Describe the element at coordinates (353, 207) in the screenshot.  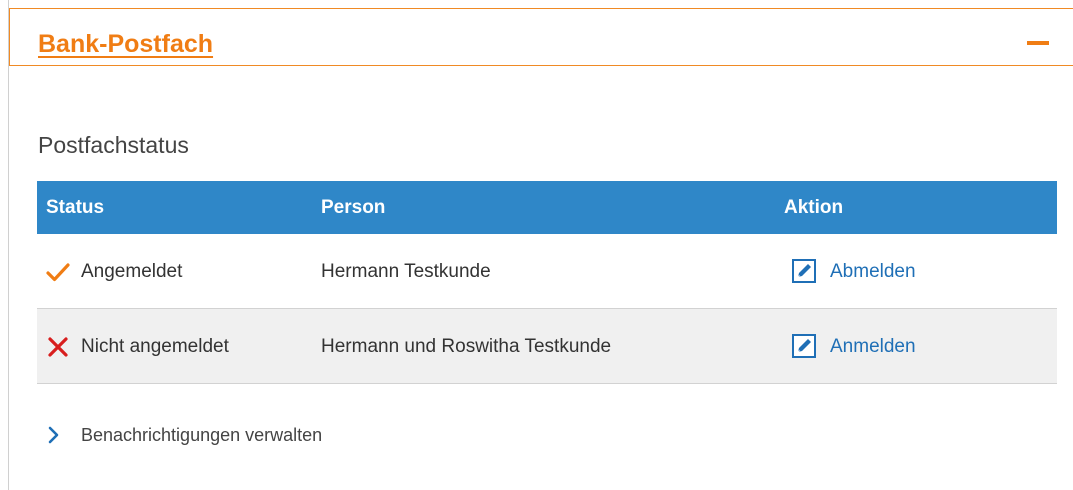
I see `column-header-person: Person` at that location.